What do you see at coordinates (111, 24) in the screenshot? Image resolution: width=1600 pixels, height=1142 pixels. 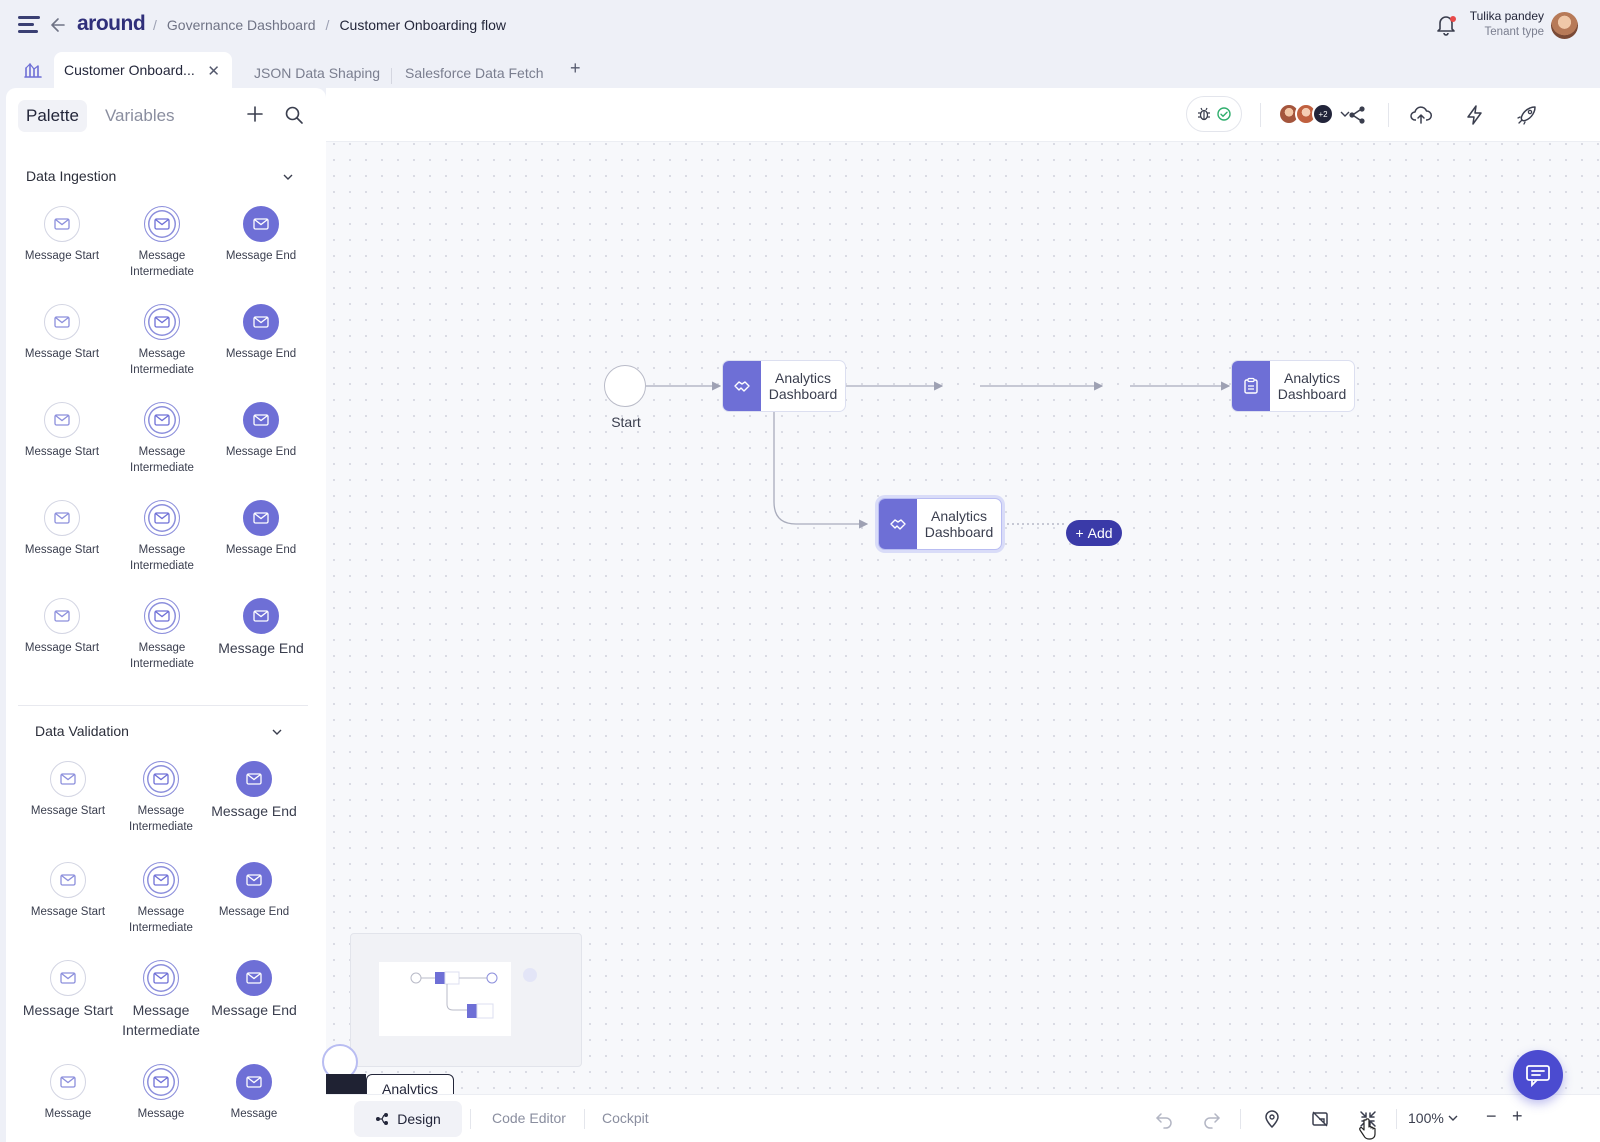 I see `logo: around` at bounding box center [111, 24].